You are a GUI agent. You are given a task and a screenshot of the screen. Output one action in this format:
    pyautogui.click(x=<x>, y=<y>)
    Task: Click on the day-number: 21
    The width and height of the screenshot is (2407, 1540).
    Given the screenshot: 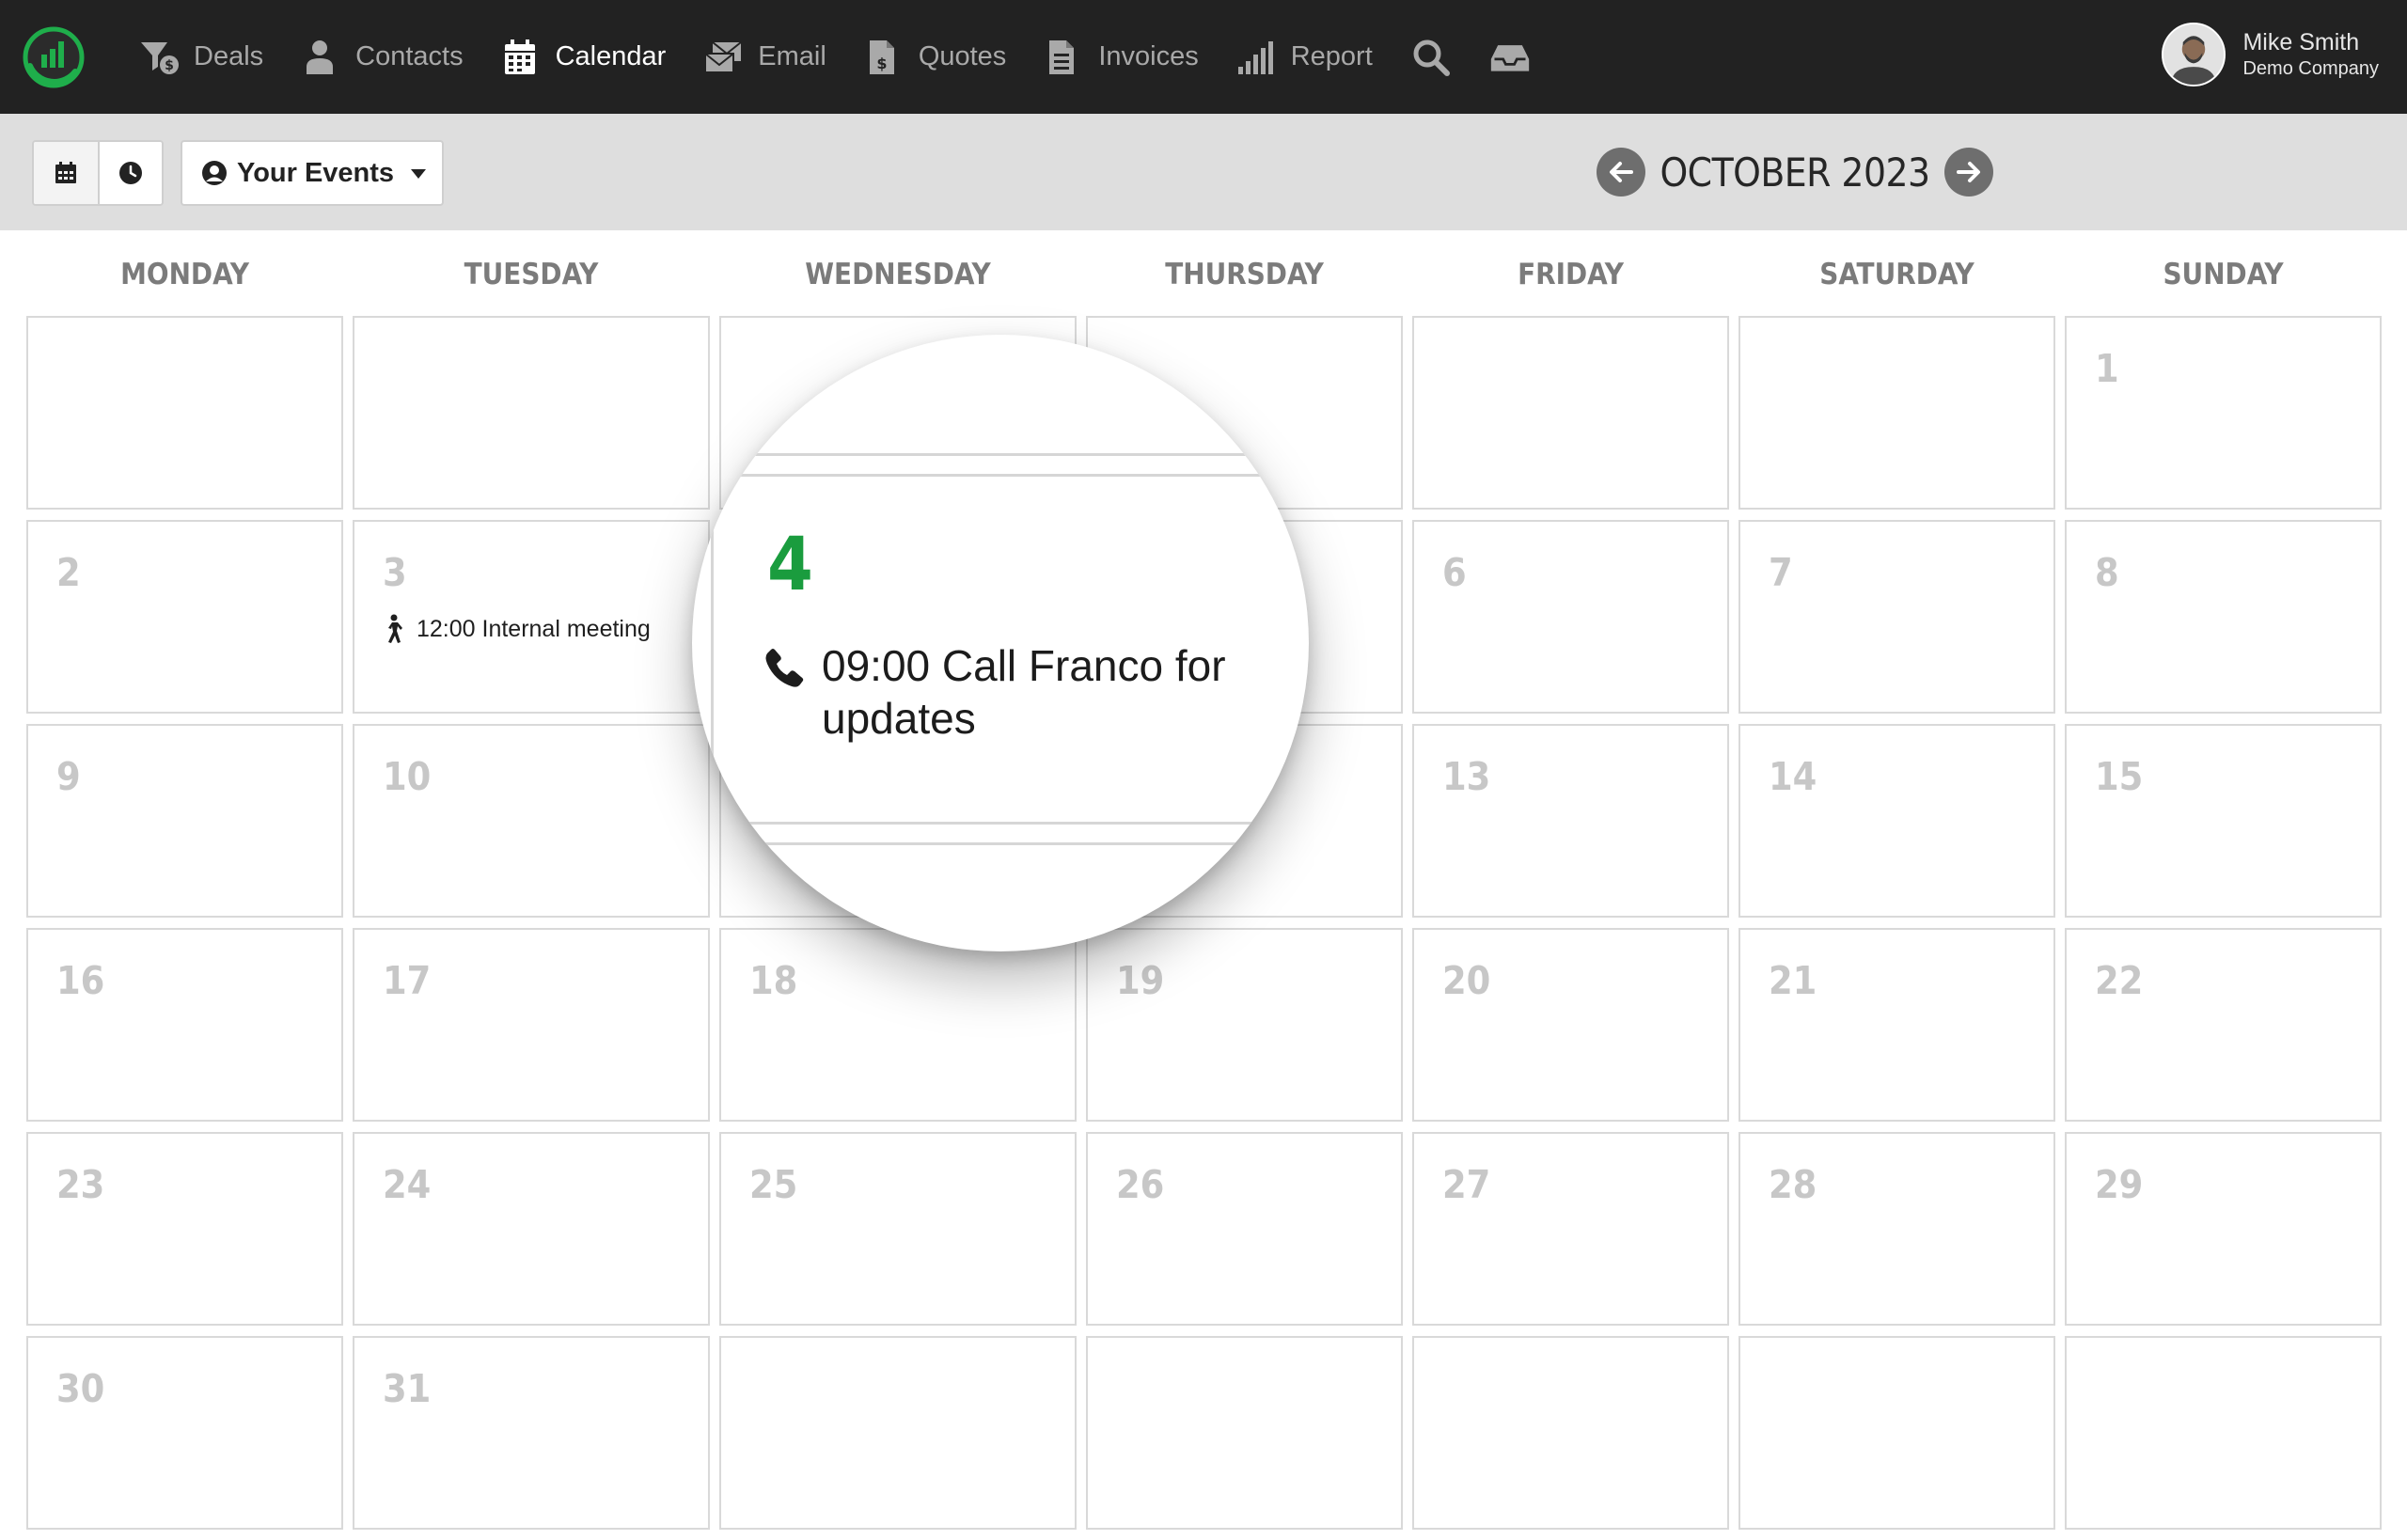 What is the action you would take?
    pyautogui.click(x=1793, y=981)
    